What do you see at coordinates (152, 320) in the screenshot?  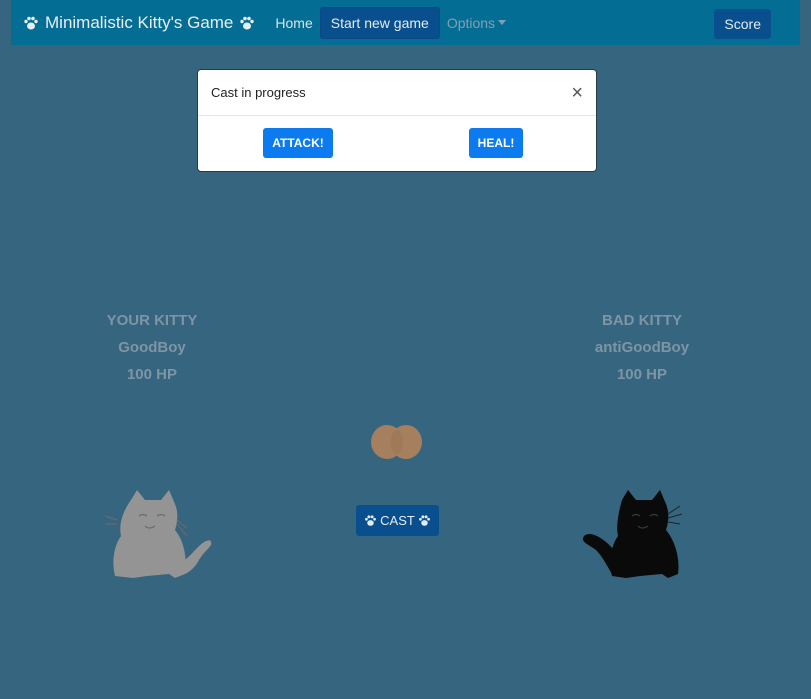 I see `player-heading: YOUR KITTY` at bounding box center [152, 320].